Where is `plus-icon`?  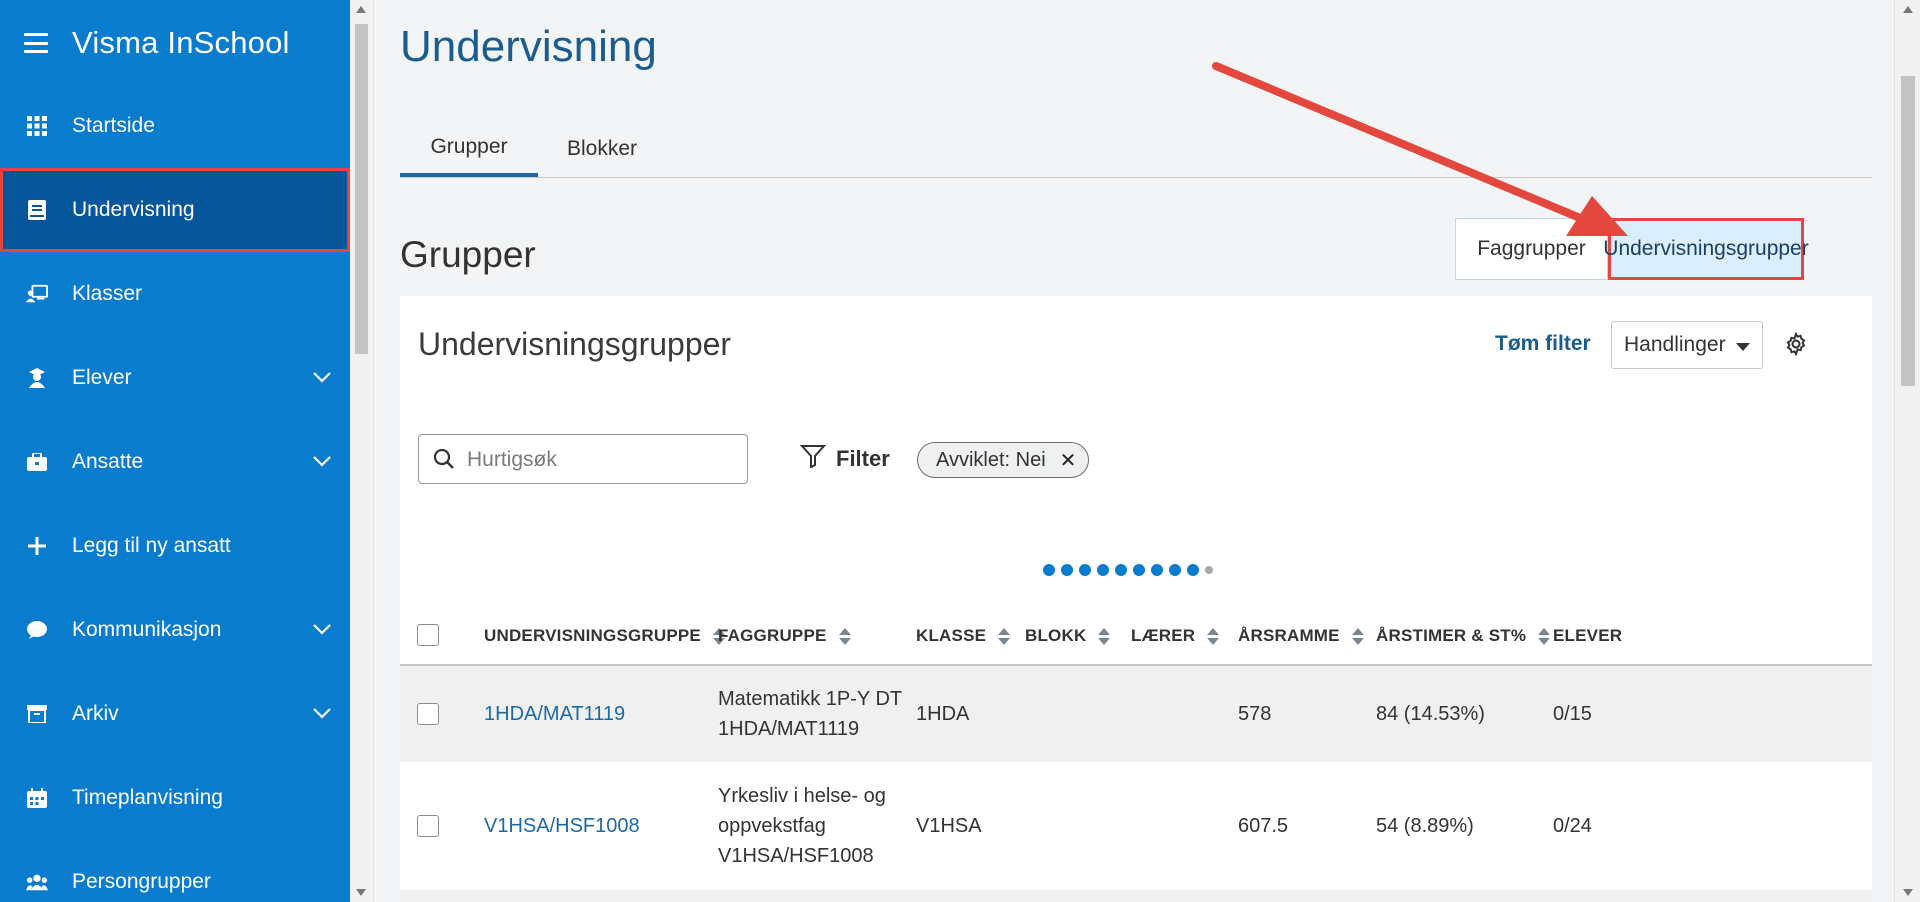 plus-icon is located at coordinates (37, 546).